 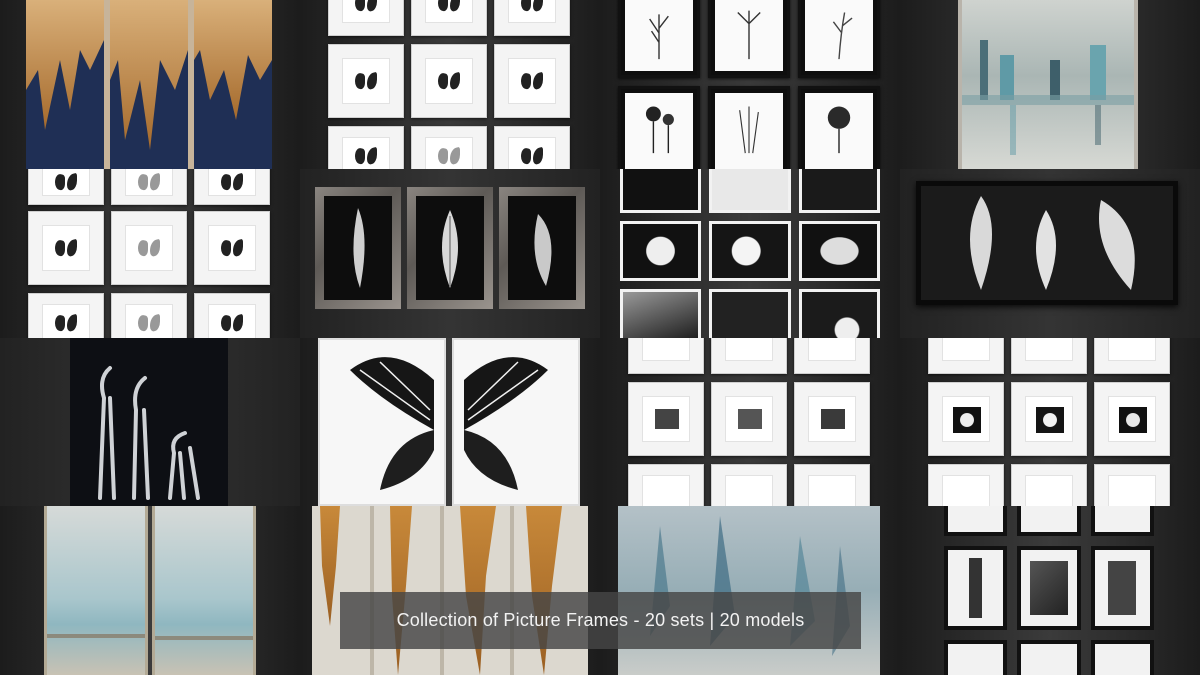 I want to click on white-frame-right, so click(x=516, y=422).